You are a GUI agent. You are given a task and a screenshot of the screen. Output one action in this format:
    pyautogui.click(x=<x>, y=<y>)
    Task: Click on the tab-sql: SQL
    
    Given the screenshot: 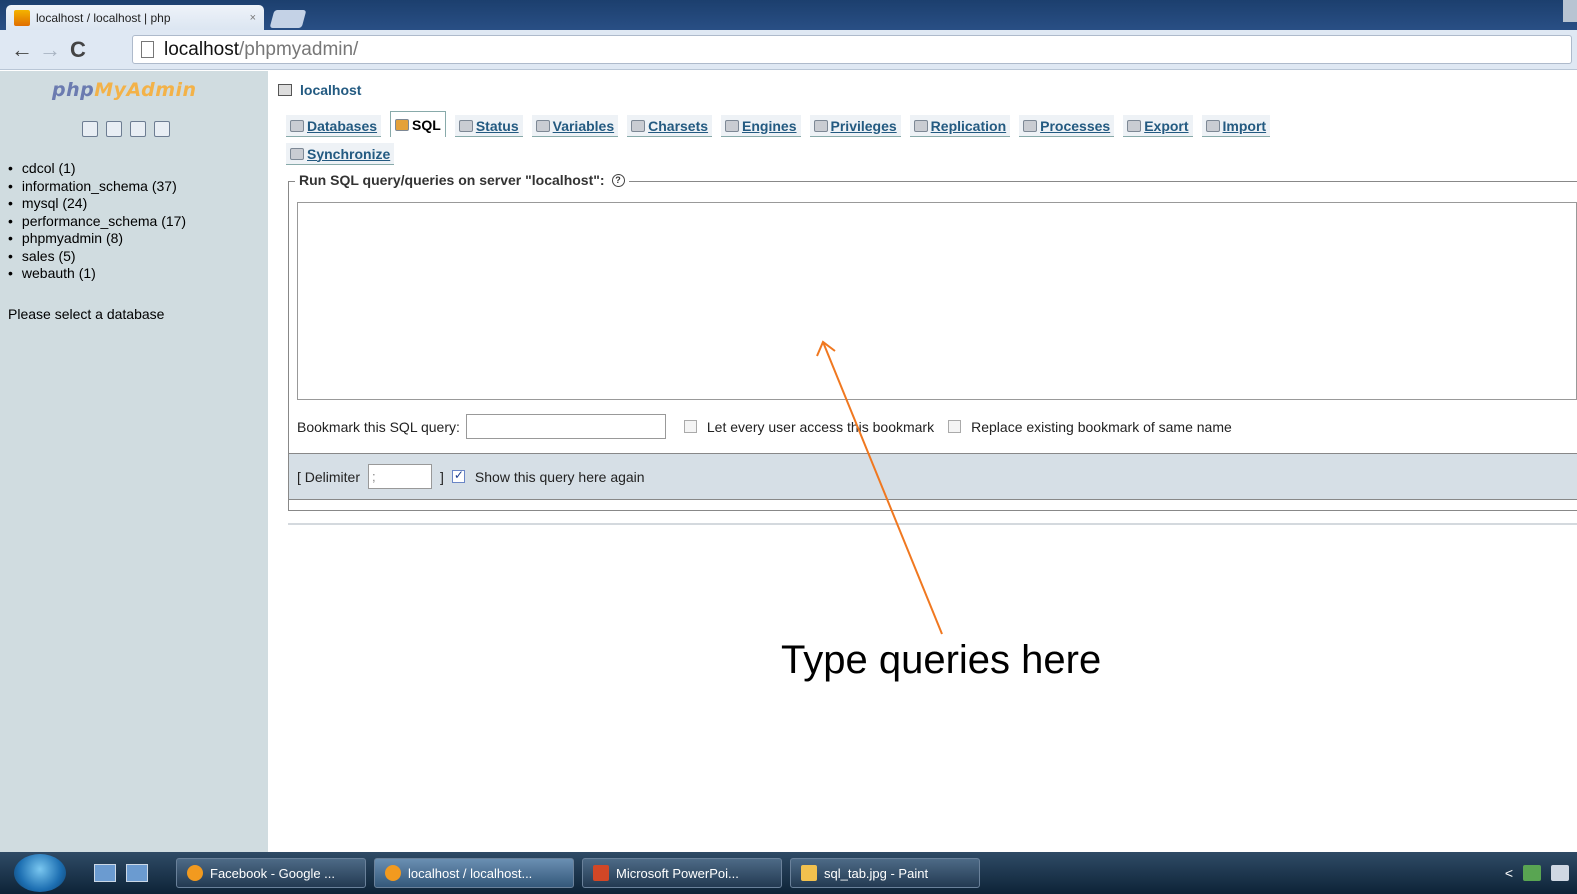 What is the action you would take?
    pyautogui.click(x=418, y=124)
    